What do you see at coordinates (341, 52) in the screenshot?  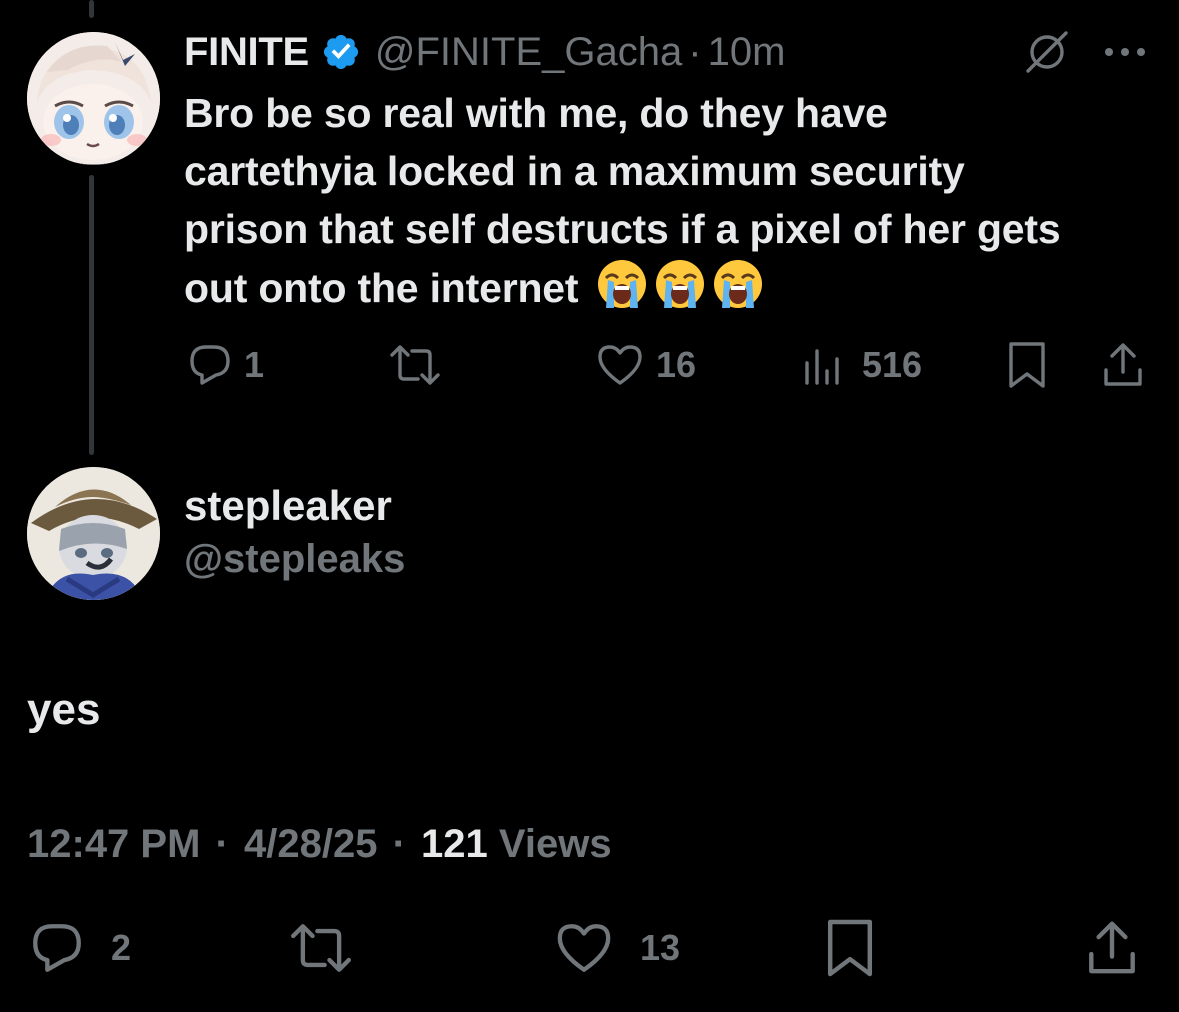 I see `verified-badge-icon` at bounding box center [341, 52].